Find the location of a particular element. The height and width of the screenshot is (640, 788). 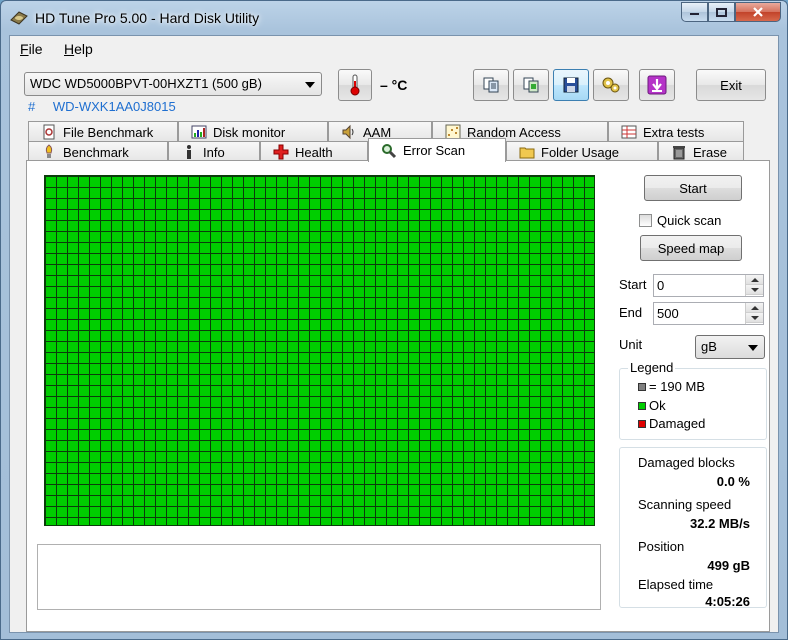

scanning-speed-label: Scanning speed is located at coordinates (685, 504).